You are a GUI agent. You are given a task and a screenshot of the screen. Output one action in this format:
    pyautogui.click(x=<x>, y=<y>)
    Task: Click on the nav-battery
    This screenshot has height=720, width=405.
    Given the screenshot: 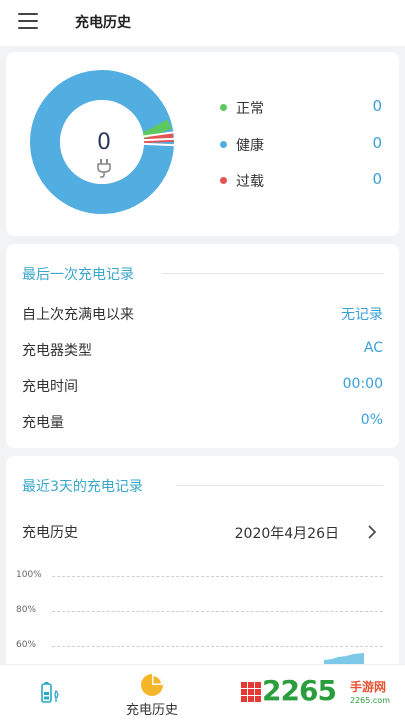 What is the action you would take?
    pyautogui.click(x=52, y=692)
    